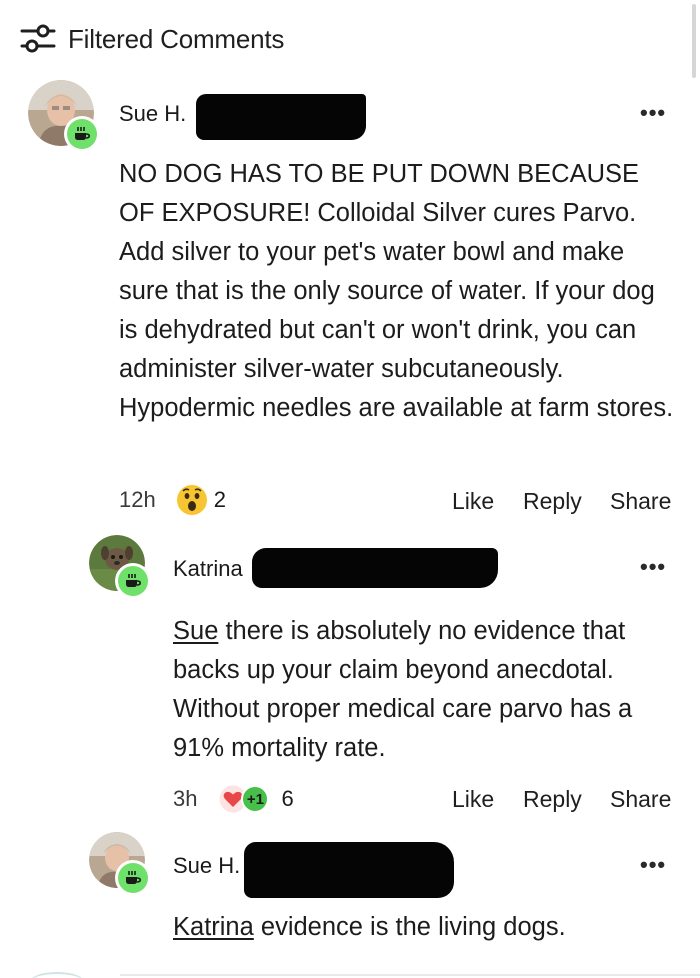 Image resolution: width=700 pixels, height=978 pixels. I want to click on next-comment-edge, so click(410, 975).